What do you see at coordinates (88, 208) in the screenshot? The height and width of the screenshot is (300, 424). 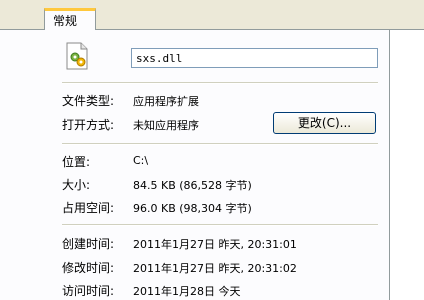 I see `size-on-disk-label: 占用空间:` at bounding box center [88, 208].